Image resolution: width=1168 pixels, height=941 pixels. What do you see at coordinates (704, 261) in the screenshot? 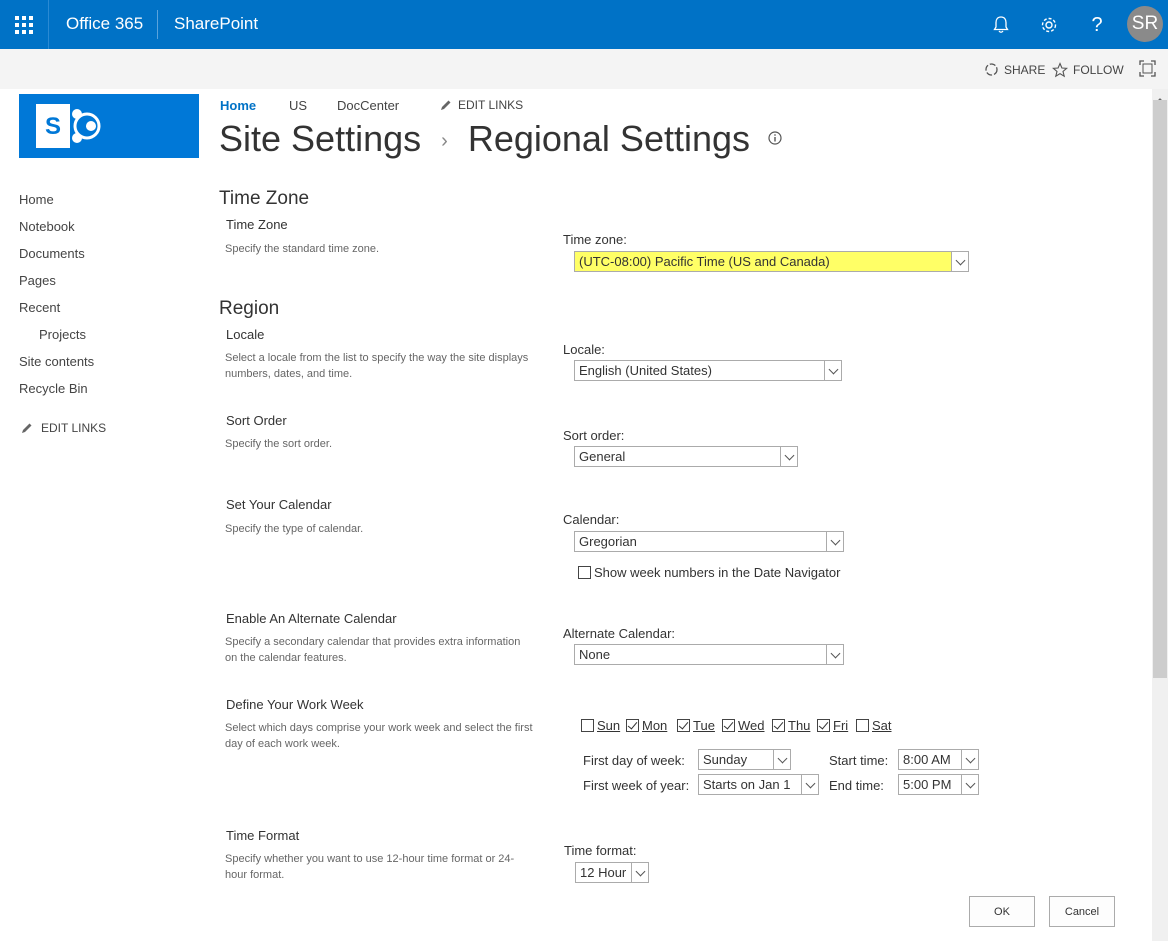
I see `time-zone-value: (UTC-08:00) Pacific Time (US and Canada)` at bounding box center [704, 261].